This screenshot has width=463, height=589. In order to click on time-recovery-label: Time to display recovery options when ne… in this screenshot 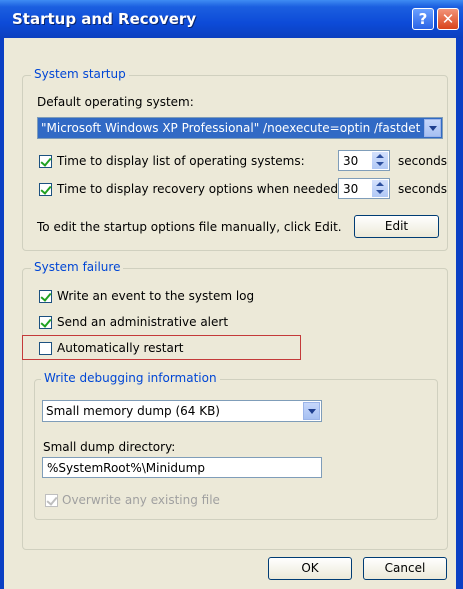, I will do `click(200, 189)`.